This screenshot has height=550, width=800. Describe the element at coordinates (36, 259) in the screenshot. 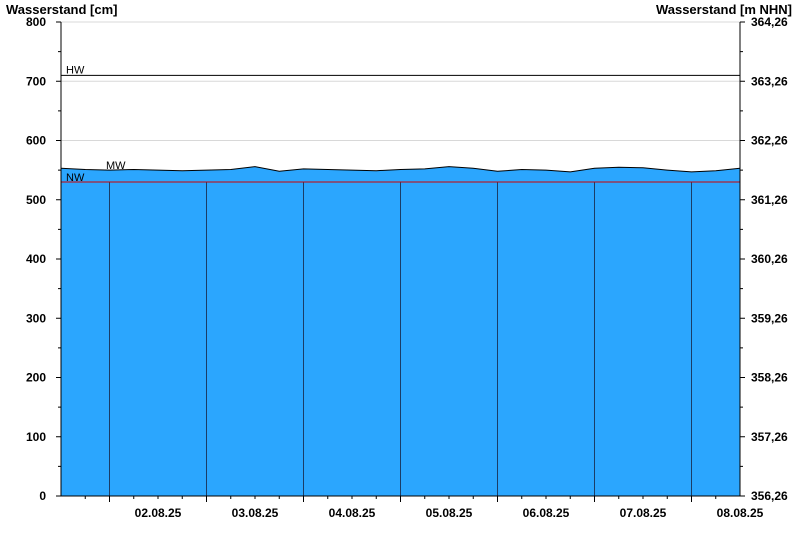

I see `left-tick-label: 400` at that location.